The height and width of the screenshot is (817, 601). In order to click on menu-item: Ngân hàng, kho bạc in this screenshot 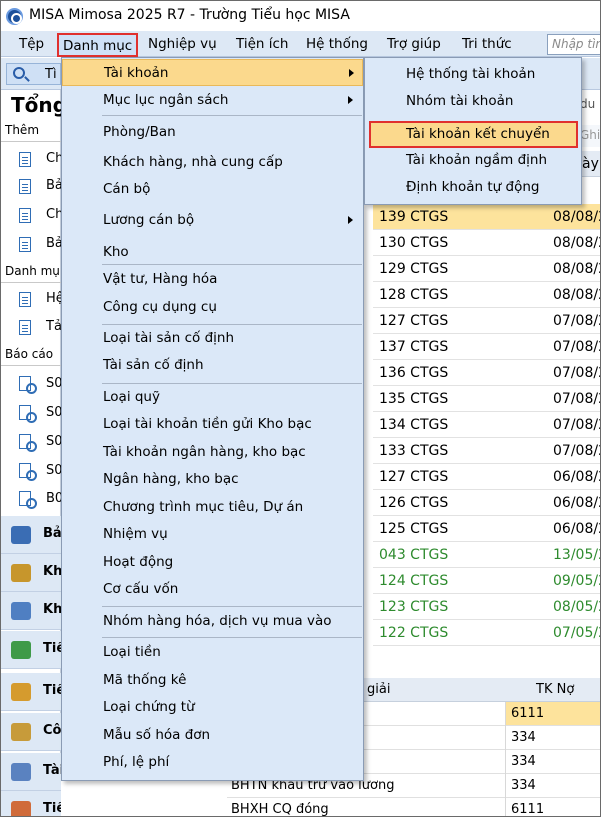, I will do `click(212, 479)`.